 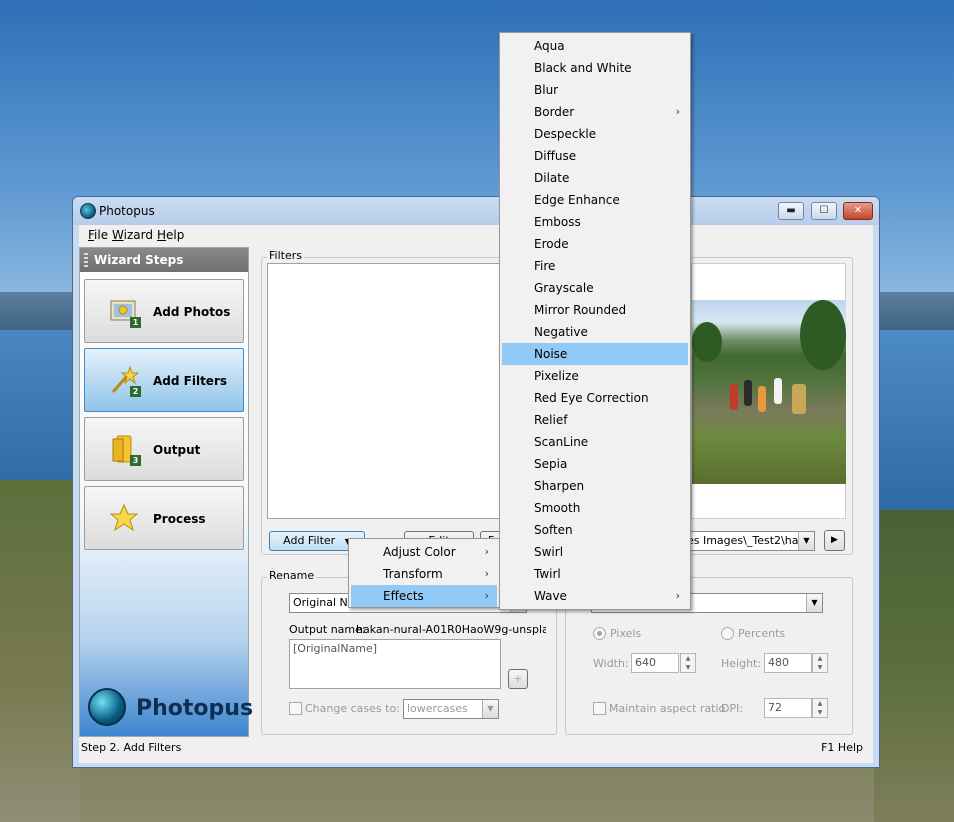 I want to click on menu-file: File, so click(x=98, y=235).